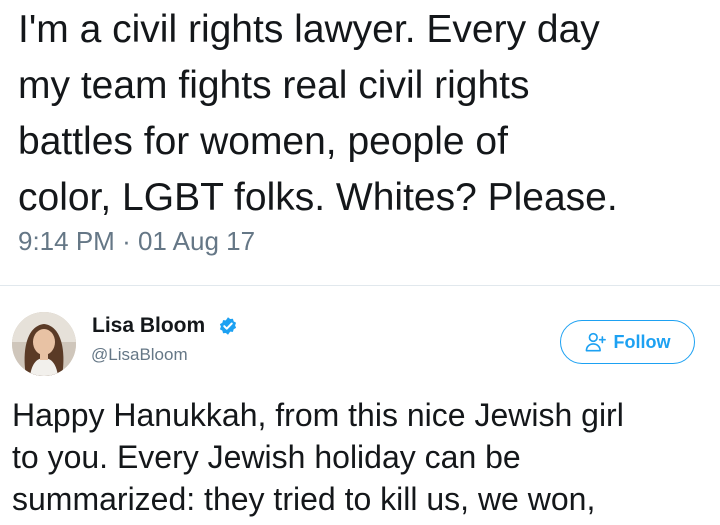 The image size is (720, 525). I want to click on verified-badge-icon, so click(228, 326).